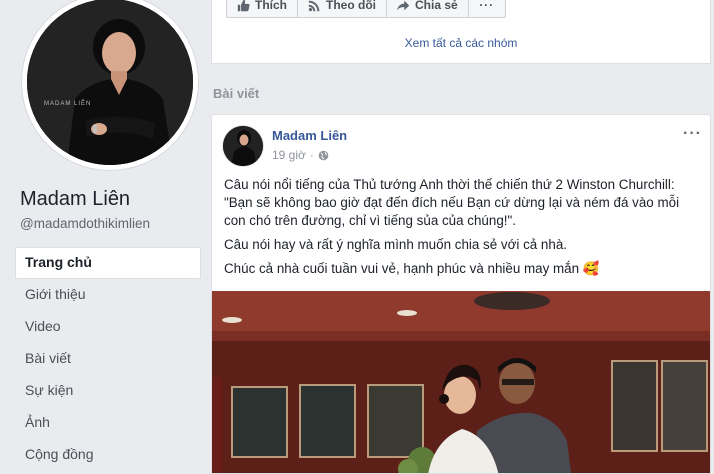 The width and height of the screenshot is (714, 474). What do you see at coordinates (108, 423) in the screenshot?
I see `nav-item-photos: Ảnh` at bounding box center [108, 423].